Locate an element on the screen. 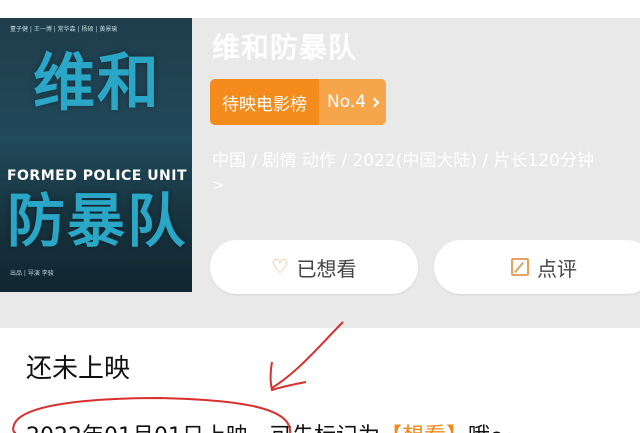  release-suffix: 哦～ is located at coordinates (490, 428).